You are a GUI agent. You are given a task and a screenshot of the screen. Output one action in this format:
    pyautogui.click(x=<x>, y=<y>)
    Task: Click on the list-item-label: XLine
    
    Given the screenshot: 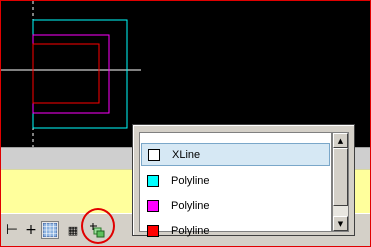 What is the action you would take?
    pyautogui.click(x=186, y=154)
    